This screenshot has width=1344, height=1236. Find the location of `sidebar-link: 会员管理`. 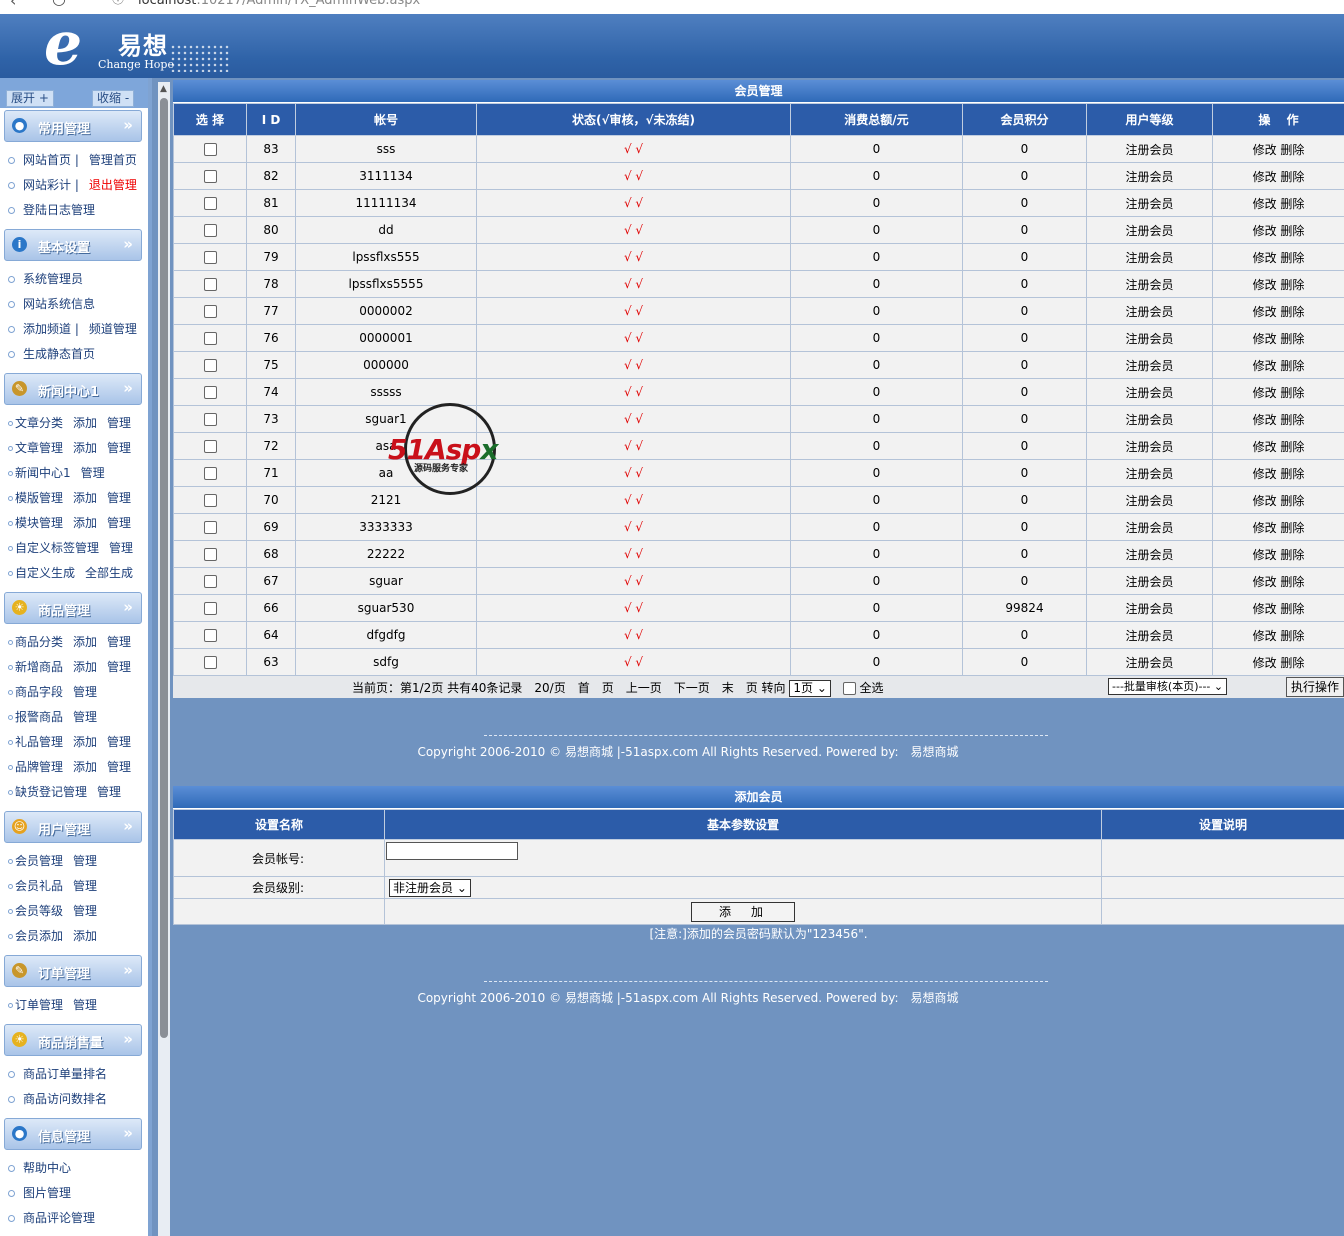

sidebar-link: 会员管理 is located at coordinates (39, 861).